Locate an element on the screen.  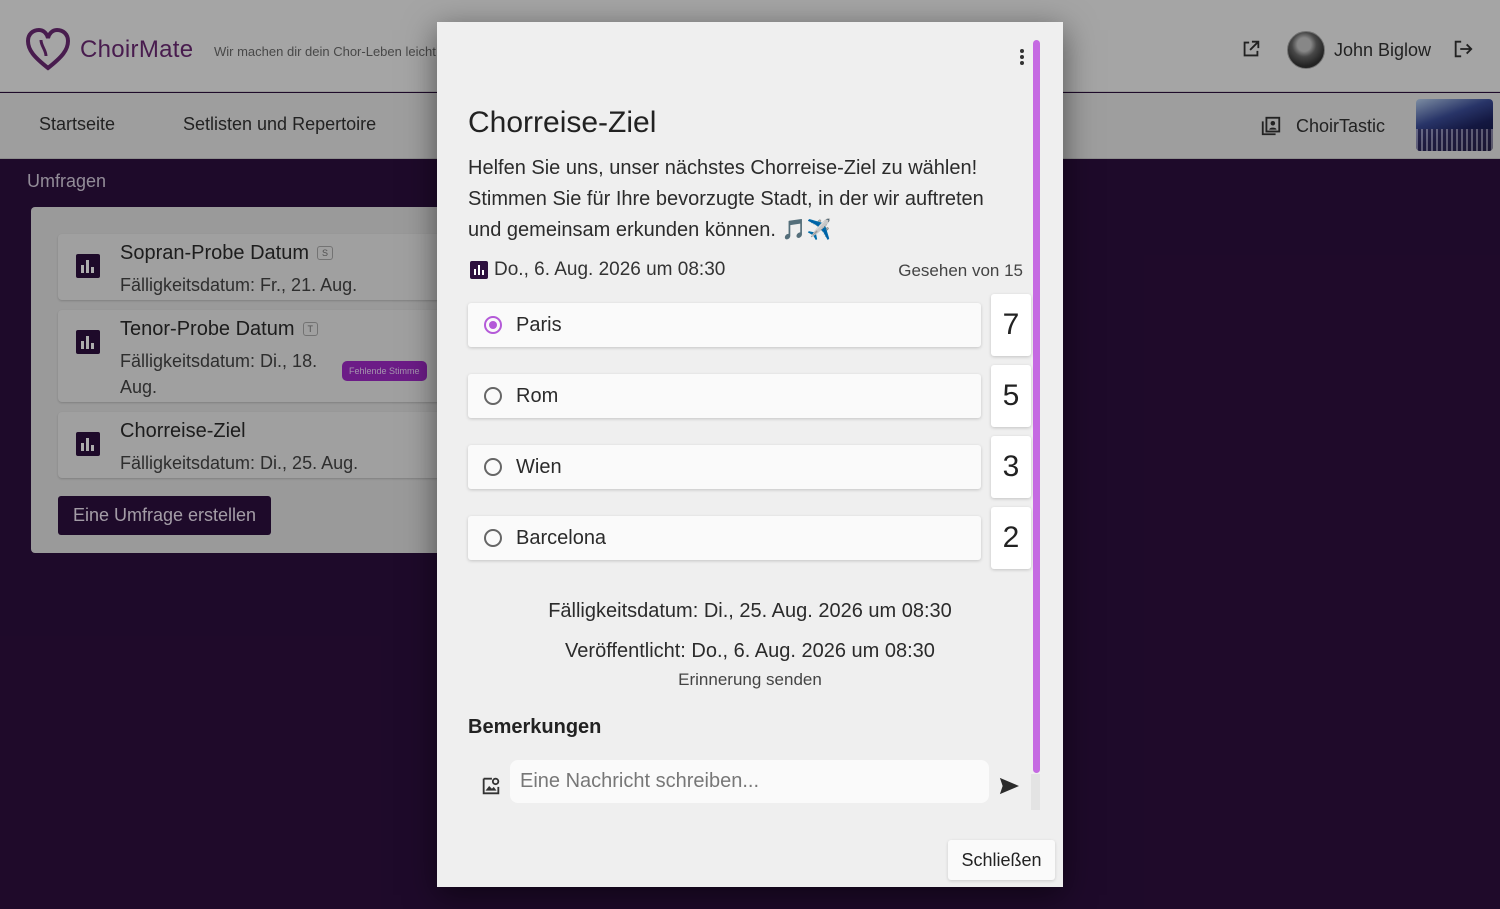
vote-count: 2 is located at coordinates (1011, 538).